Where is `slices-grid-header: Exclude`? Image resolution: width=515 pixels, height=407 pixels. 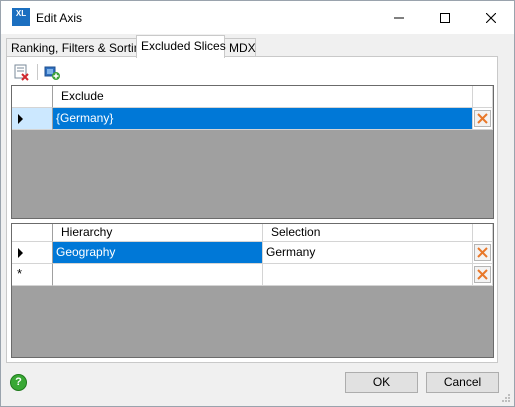 slices-grid-header: Exclude is located at coordinates (252, 97).